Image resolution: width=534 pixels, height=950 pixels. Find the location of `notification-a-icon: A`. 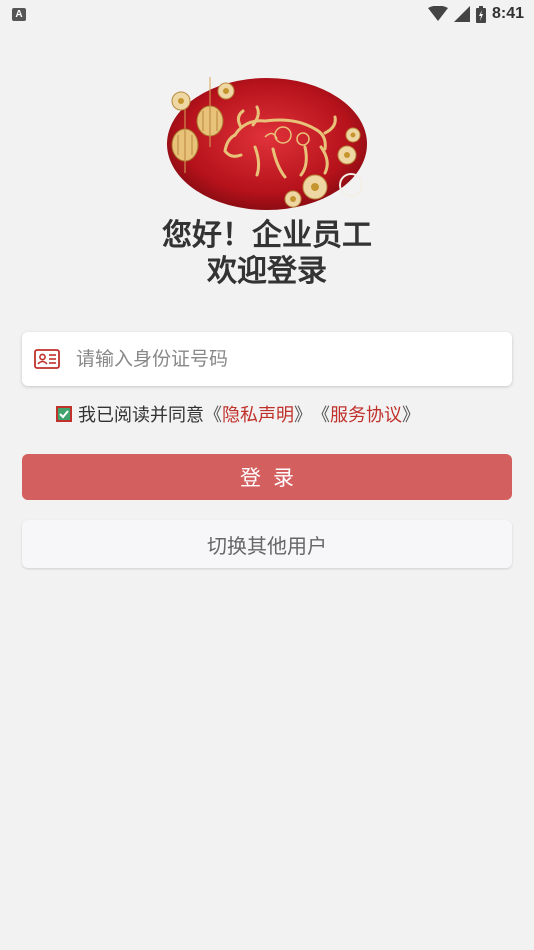

notification-a-icon: A is located at coordinates (19, 14).